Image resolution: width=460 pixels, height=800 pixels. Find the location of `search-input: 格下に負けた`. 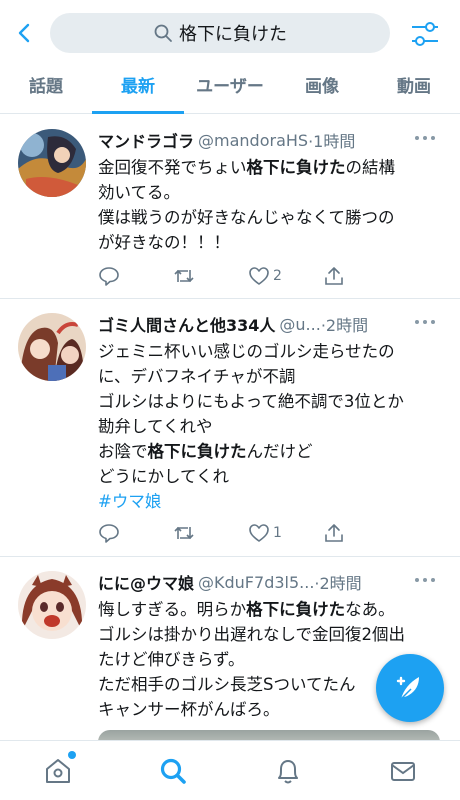

search-input: 格下に負けた is located at coordinates (220, 33).